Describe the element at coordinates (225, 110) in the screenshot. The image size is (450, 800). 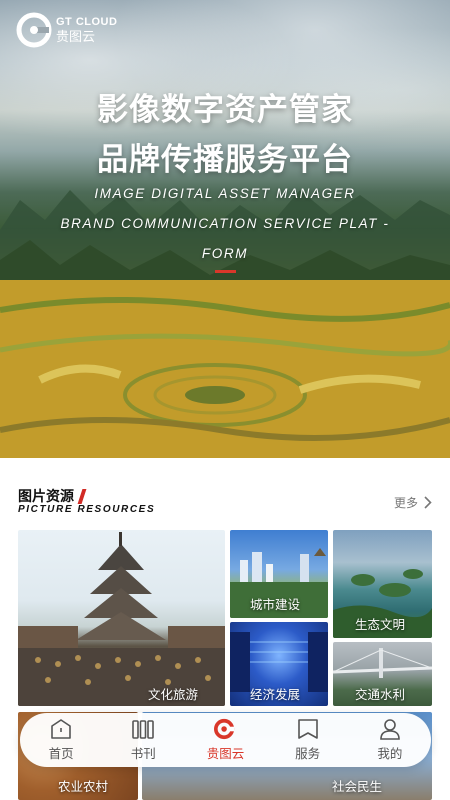
I see `hero-title-line-1: 影像数字资产管家` at that location.